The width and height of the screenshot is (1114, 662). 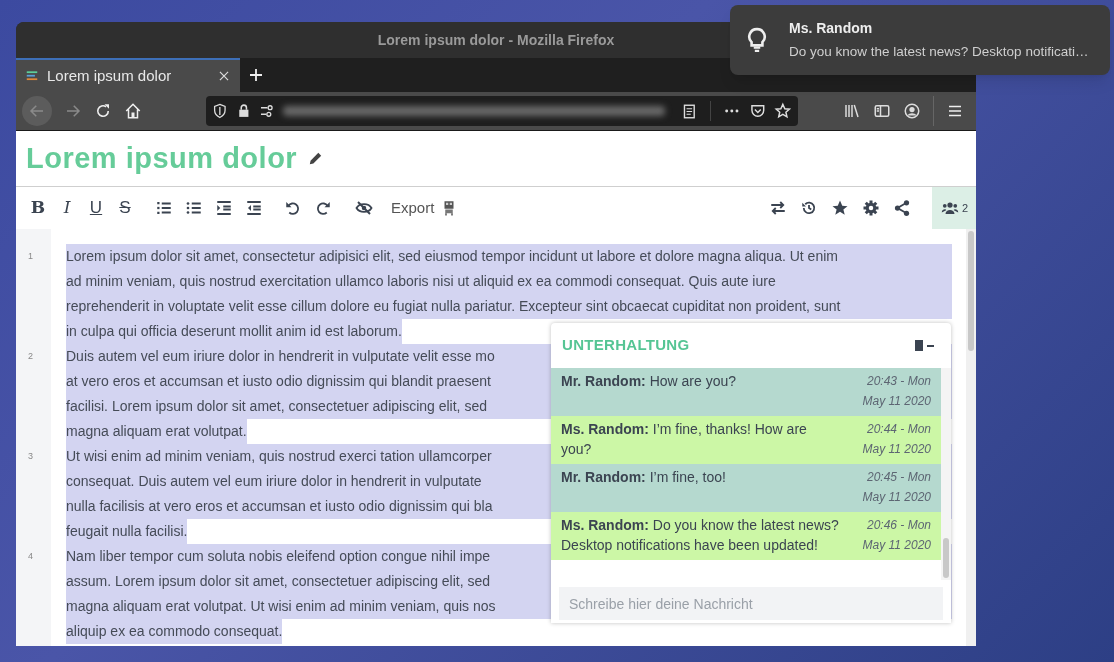 What do you see at coordinates (751, 603) in the screenshot?
I see `message-input: Schreibe hier deine Nachricht` at bounding box center [751, 603].